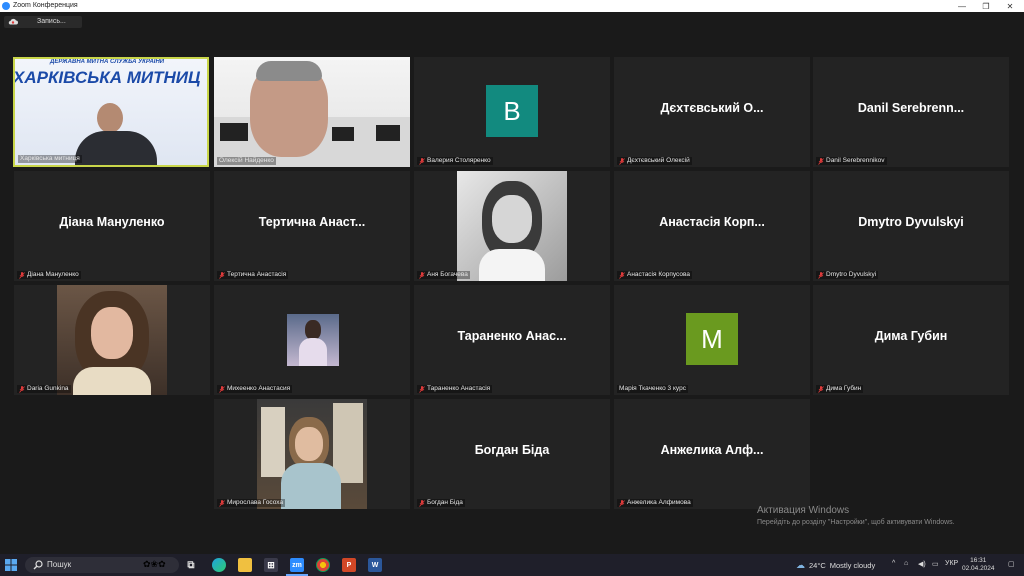 The height and width of the screenshot is (576, 1024). Describe the element at coordinates (512, 6) in the screenshot. I see `title-bar: Zoom Конференция — ❐ ✕` at that location.